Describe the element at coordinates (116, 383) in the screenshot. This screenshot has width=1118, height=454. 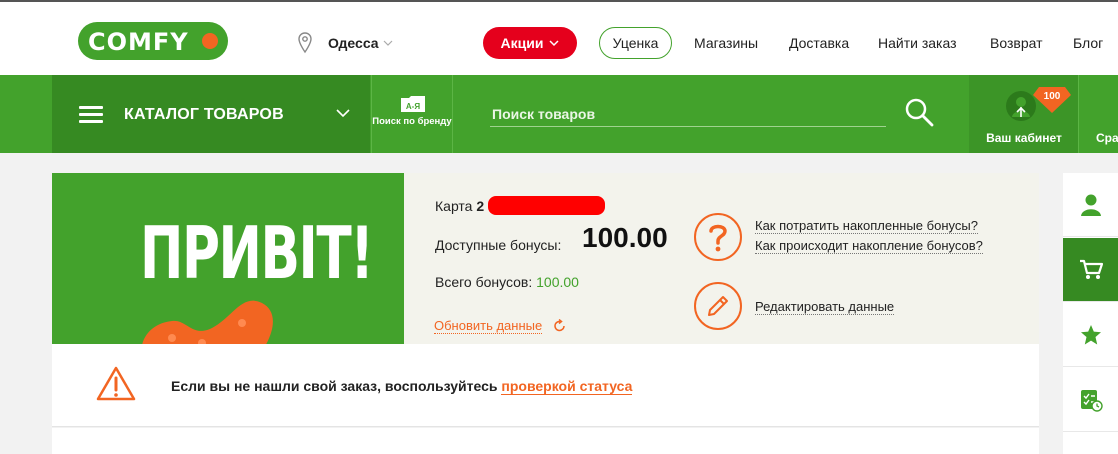
I see `warning-icon` at that location.